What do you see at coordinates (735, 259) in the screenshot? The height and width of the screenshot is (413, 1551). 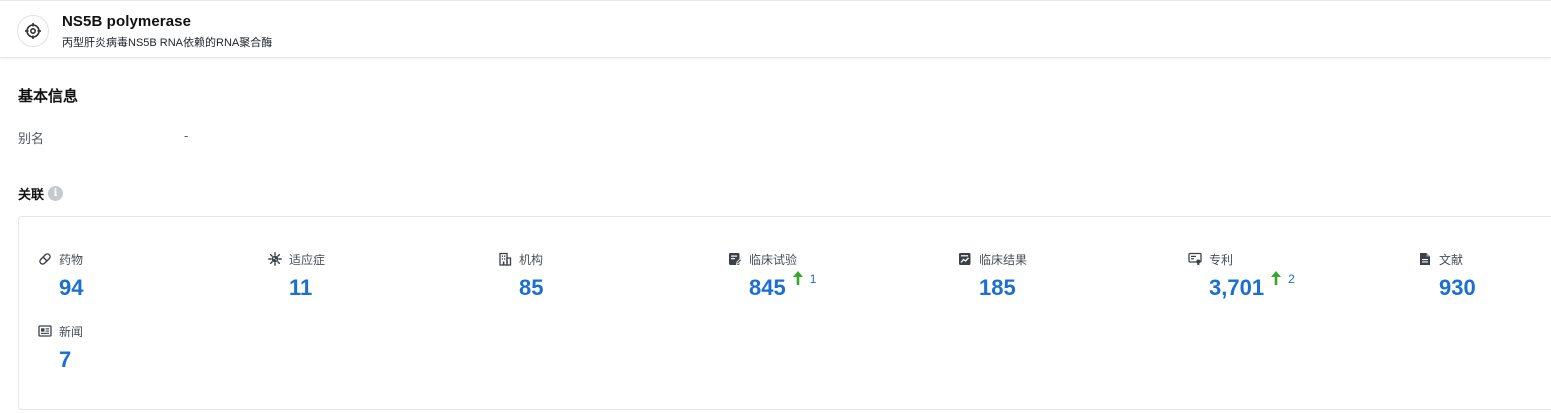 I see `clipboard-edit-icon` at bounding box center [735, 259].